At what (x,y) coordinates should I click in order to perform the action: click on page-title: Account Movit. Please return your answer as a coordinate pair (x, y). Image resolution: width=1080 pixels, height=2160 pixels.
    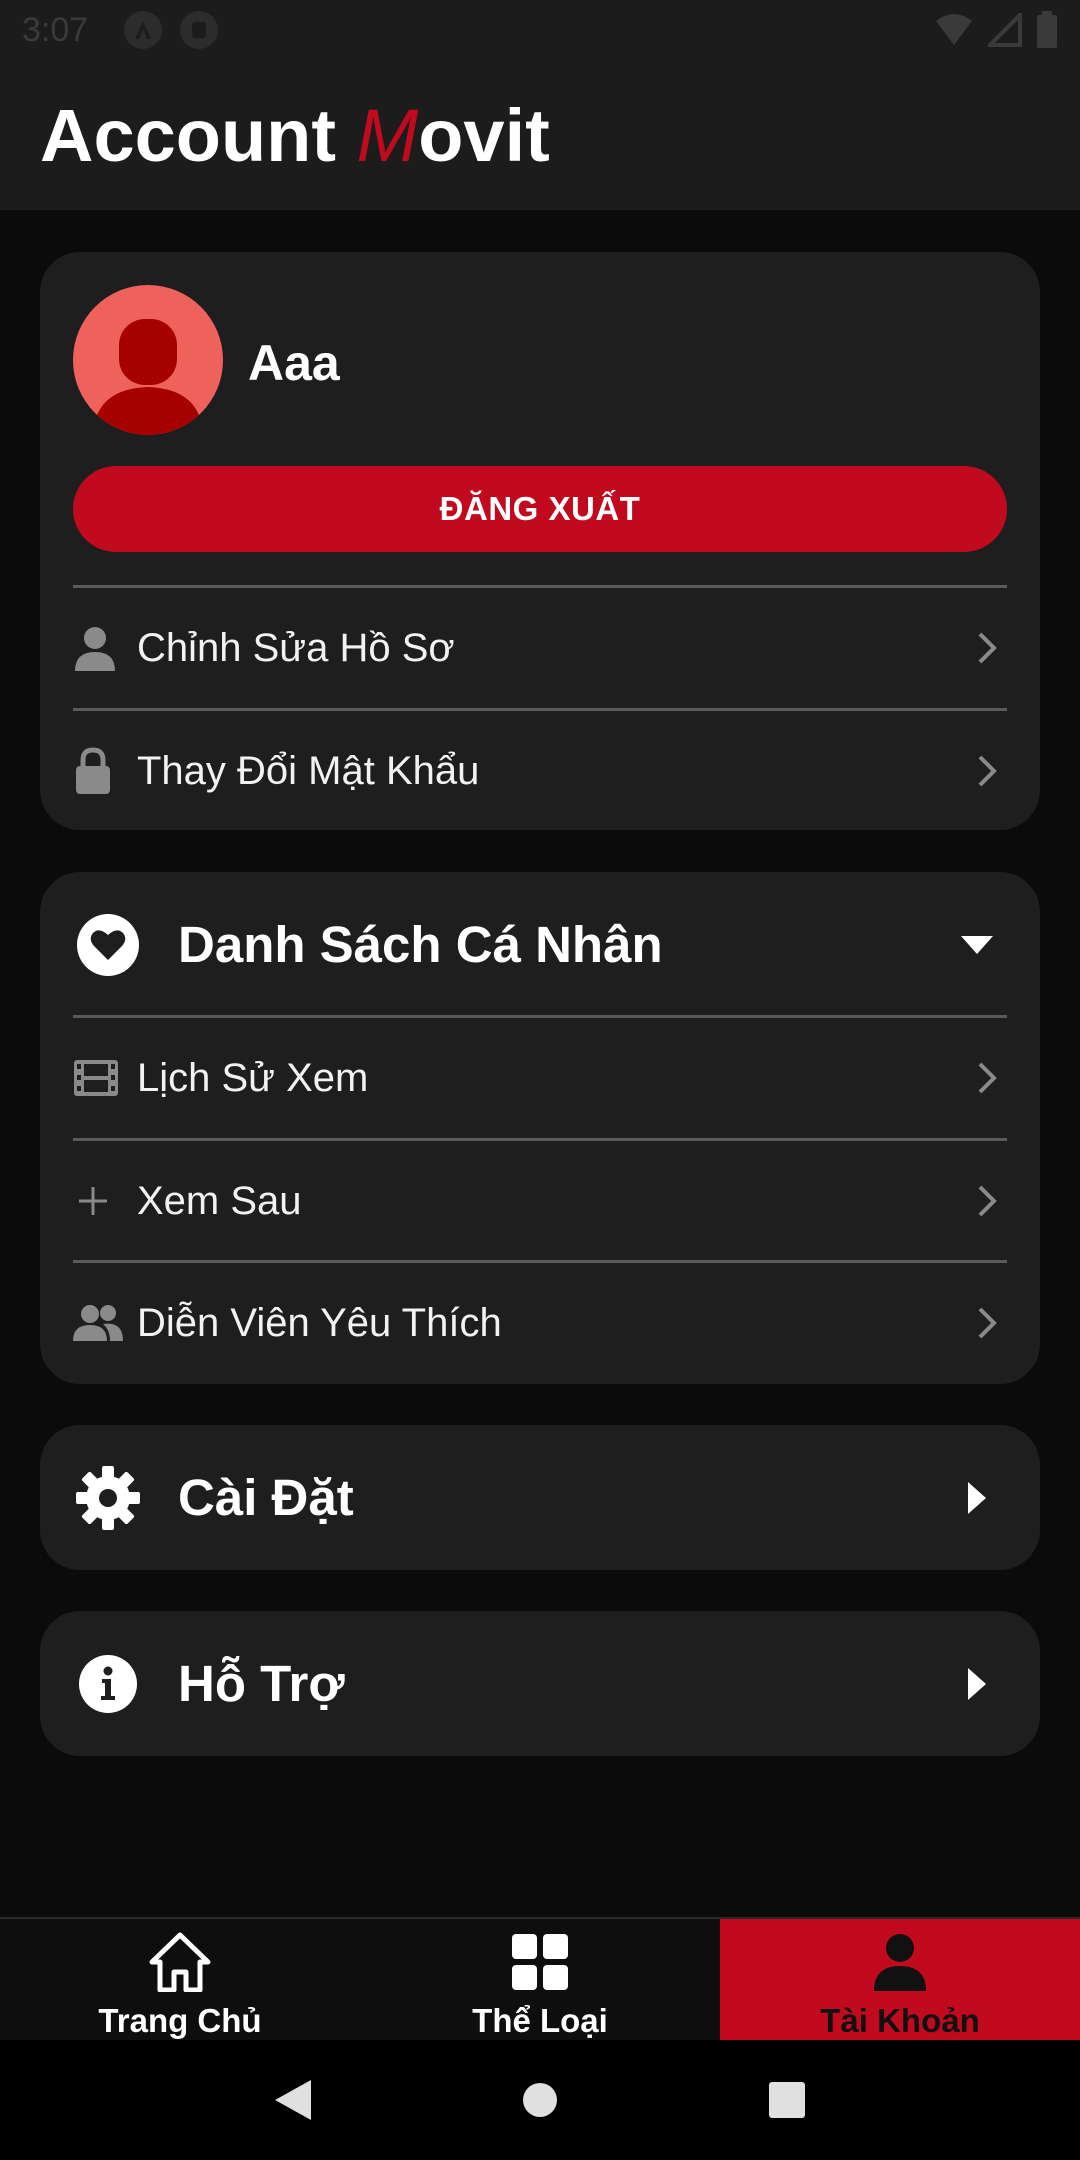
    Looking at the image, I should click on (295, 135).